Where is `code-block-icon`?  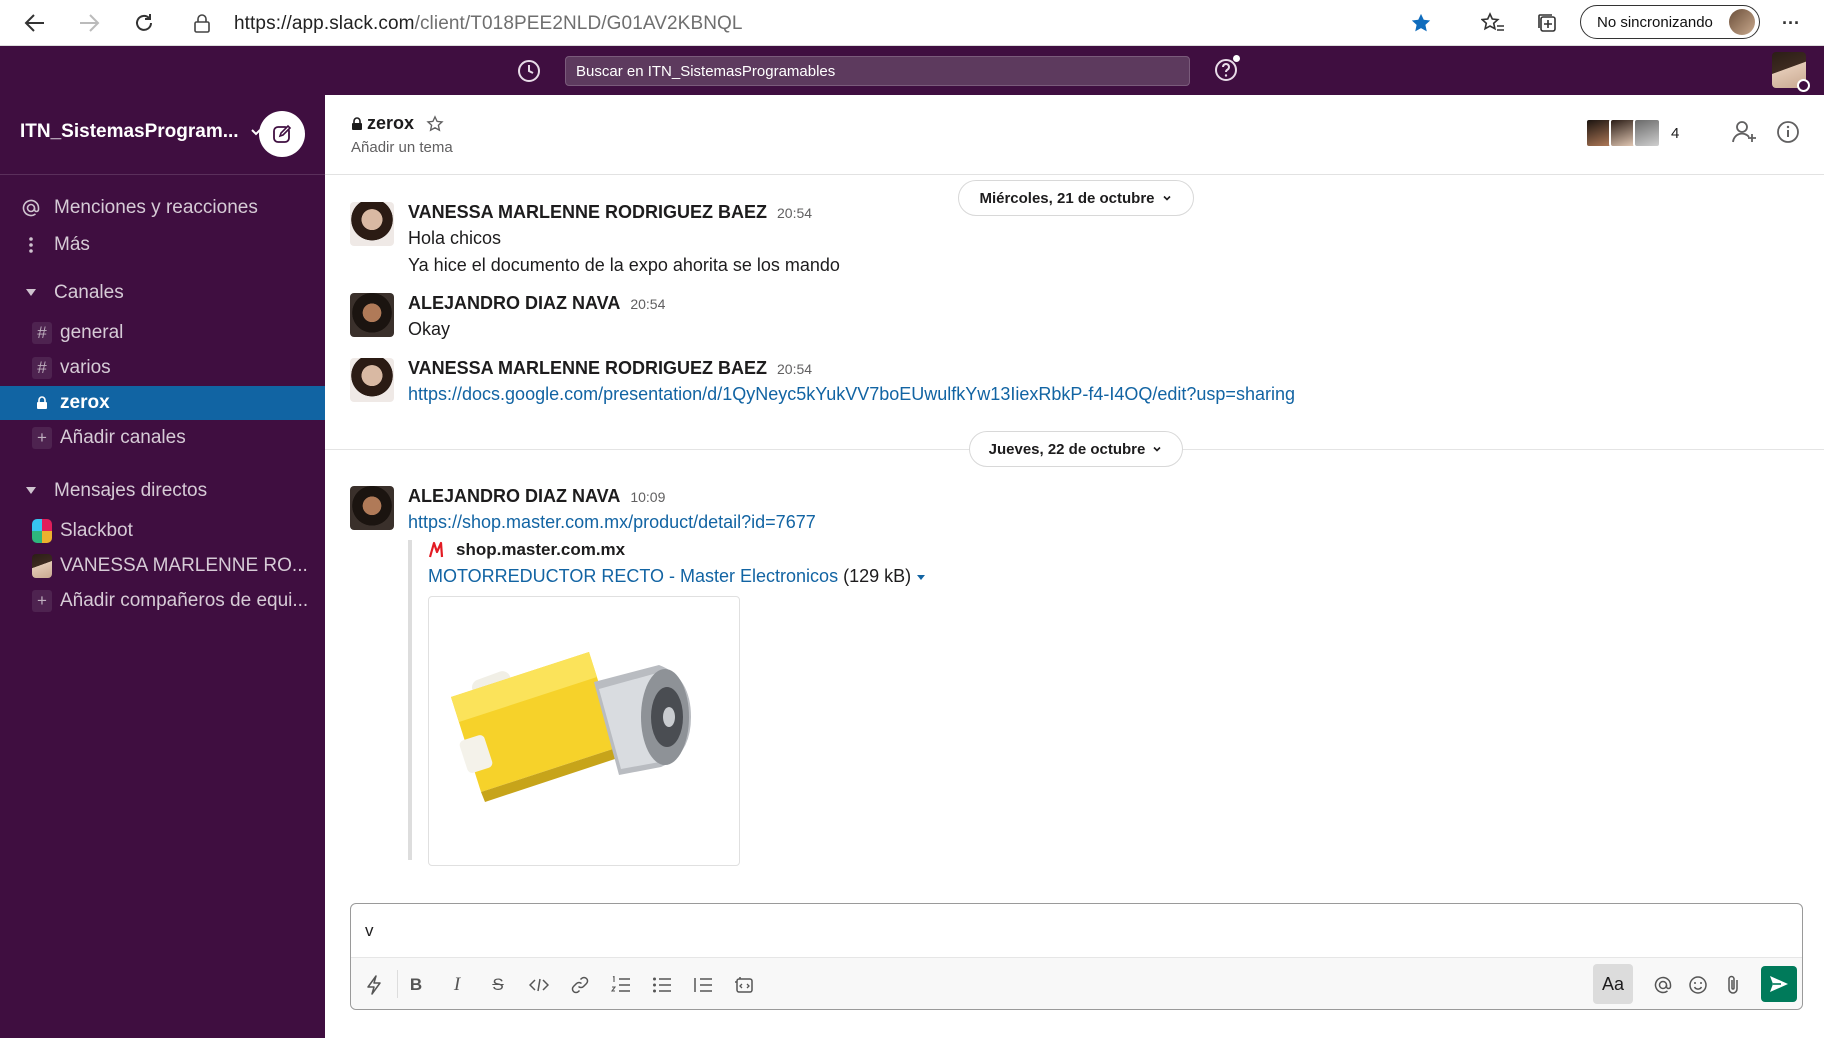
code-block-icon is located at coordinates (744, 985).